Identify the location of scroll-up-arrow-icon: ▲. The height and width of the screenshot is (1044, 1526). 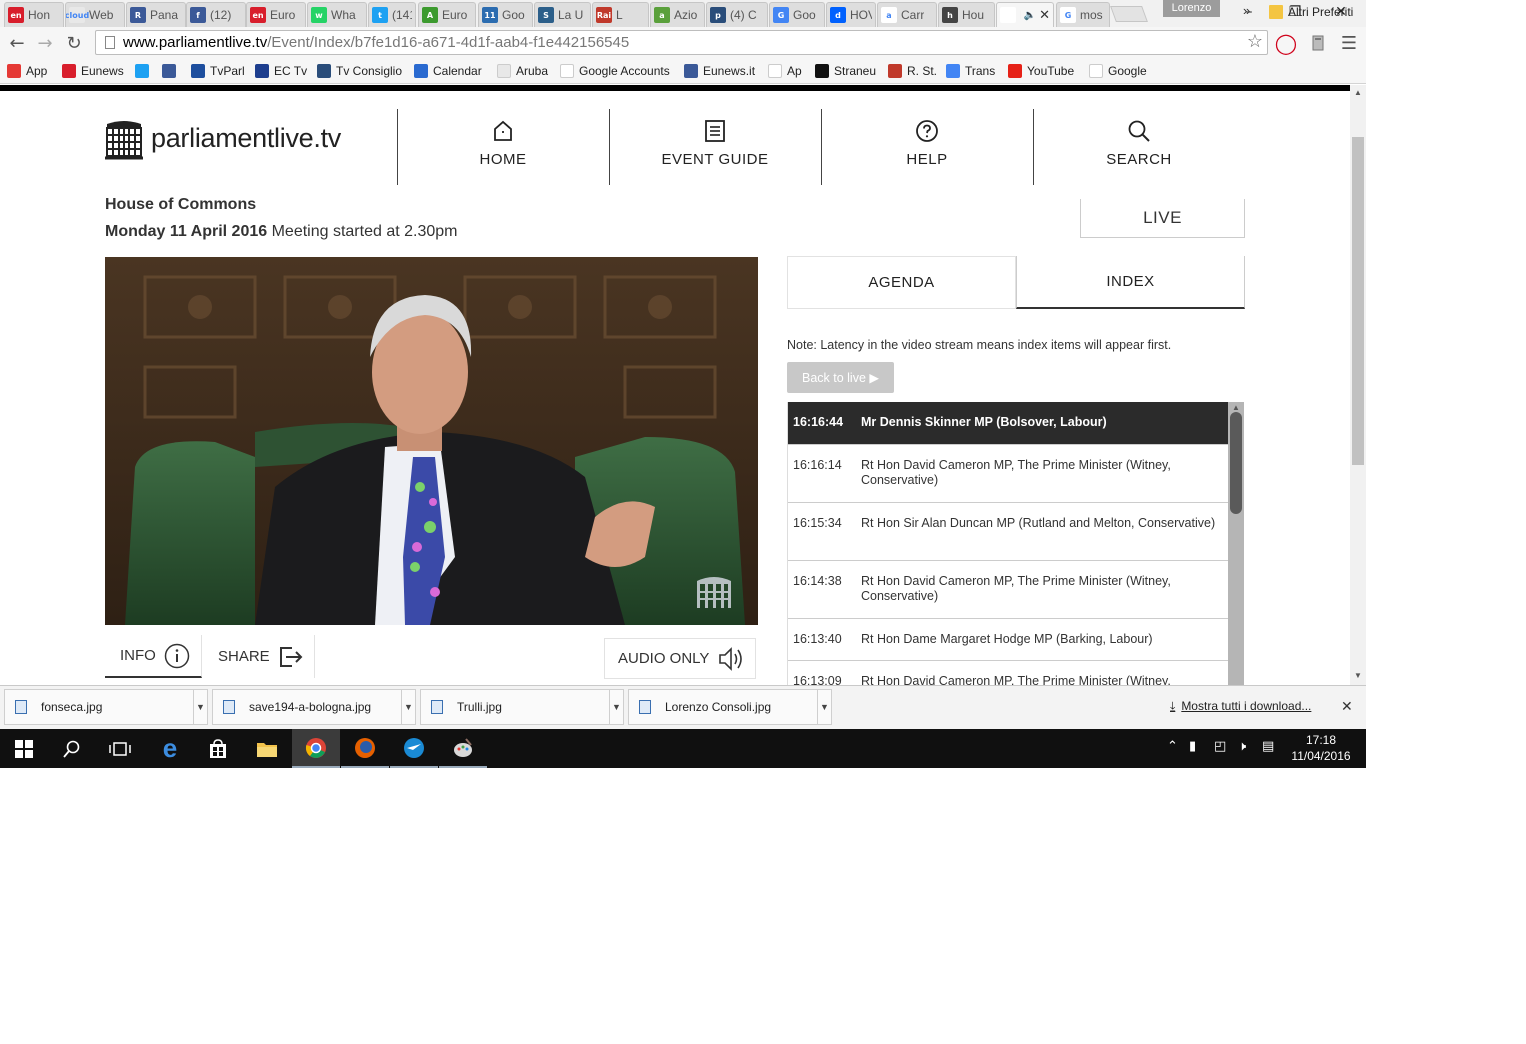
(1236, 407).